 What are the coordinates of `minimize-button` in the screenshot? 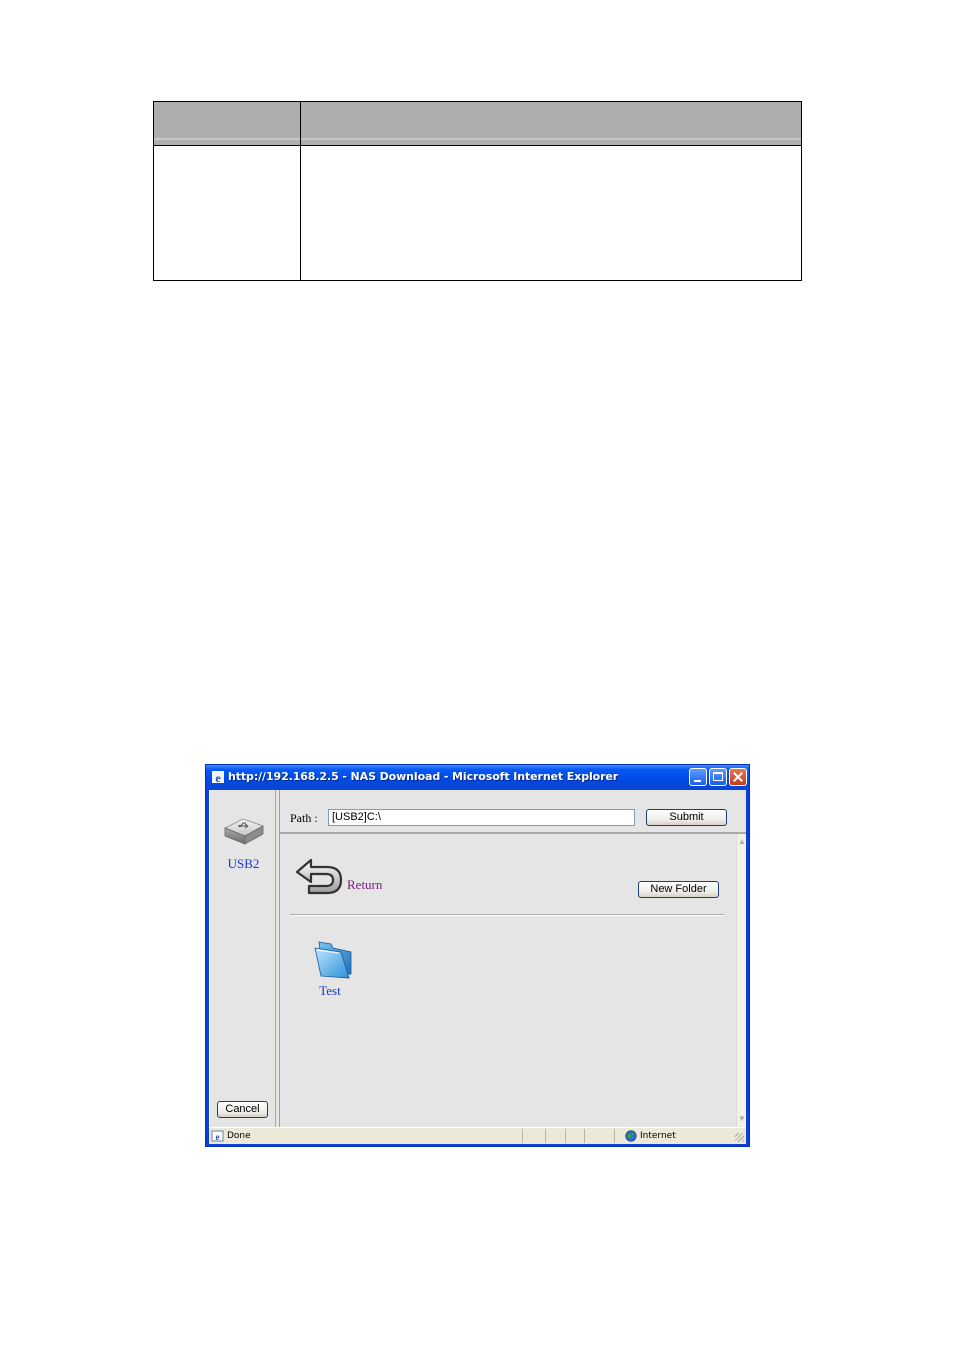 It's located at (698, 777).